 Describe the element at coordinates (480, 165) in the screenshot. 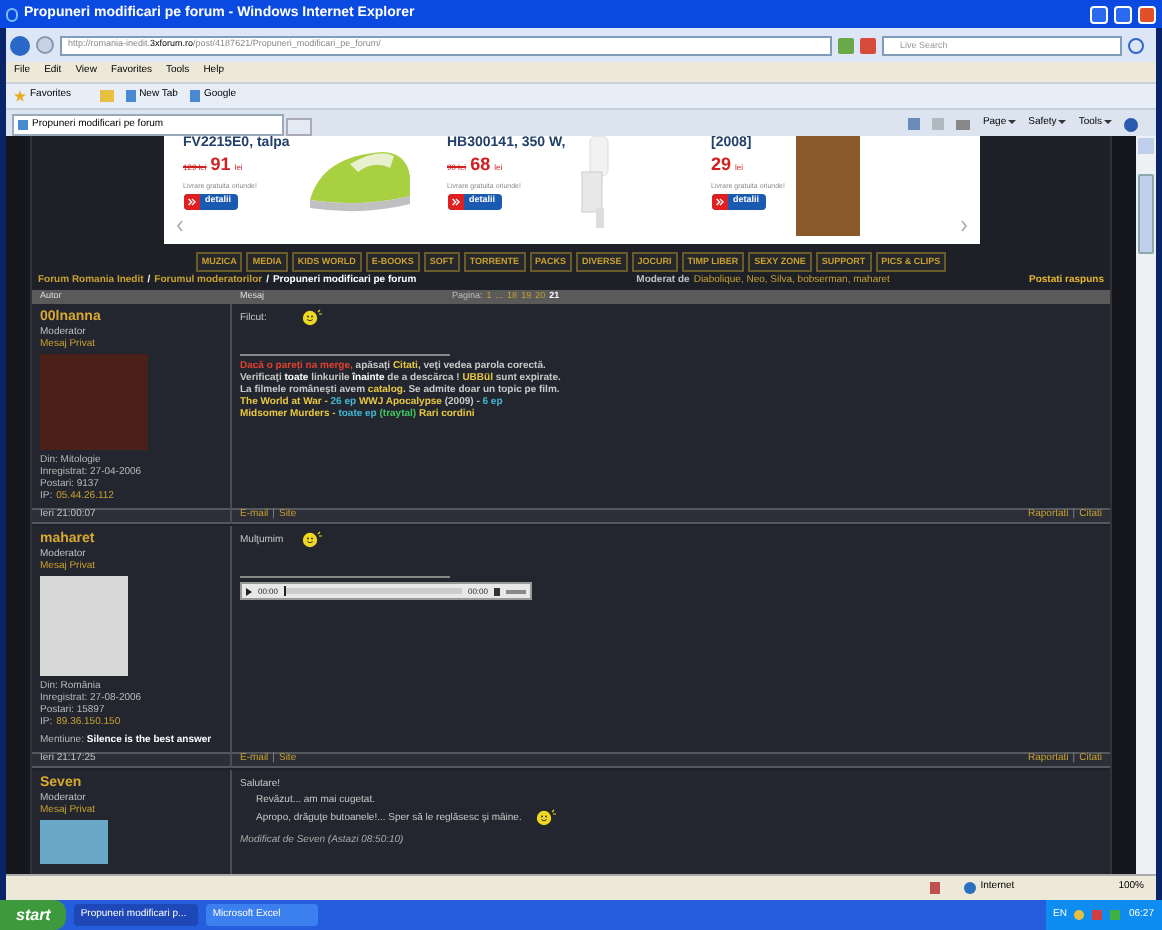

I see `product-price: 68` at that location.